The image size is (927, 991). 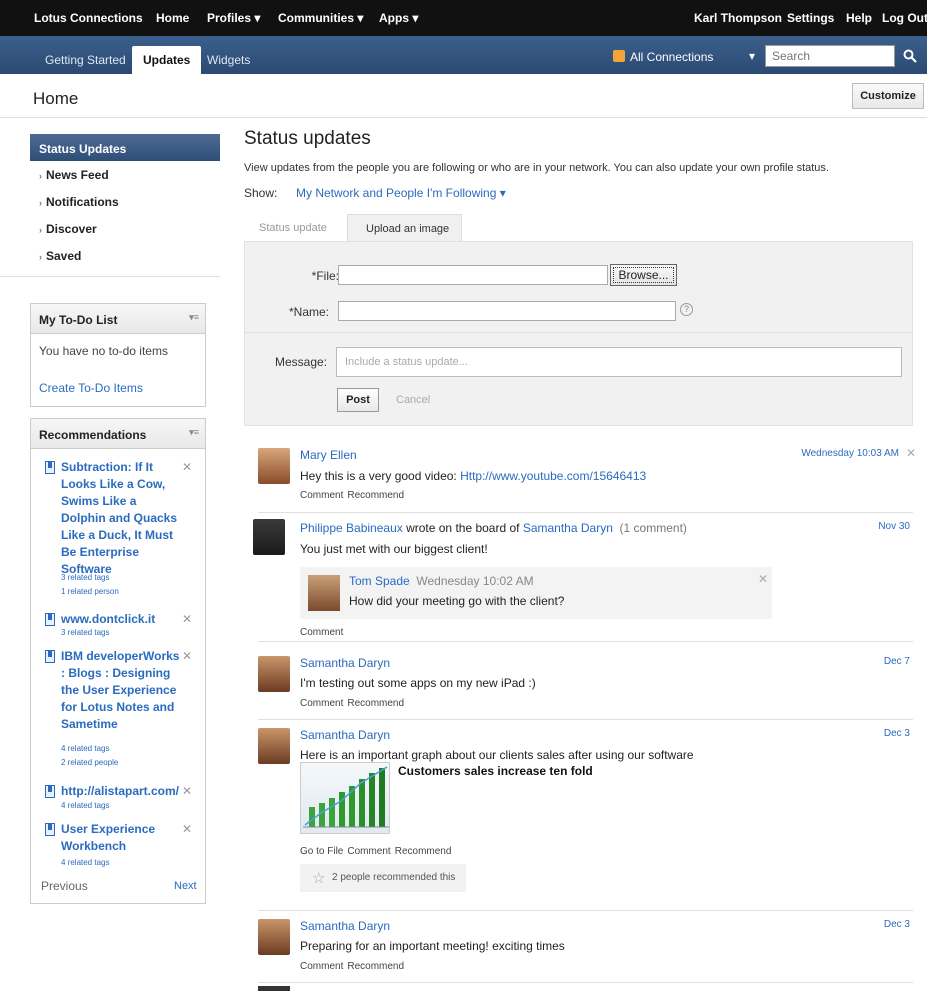 I want to click on post-button: Post, so click(x=358, y=400).